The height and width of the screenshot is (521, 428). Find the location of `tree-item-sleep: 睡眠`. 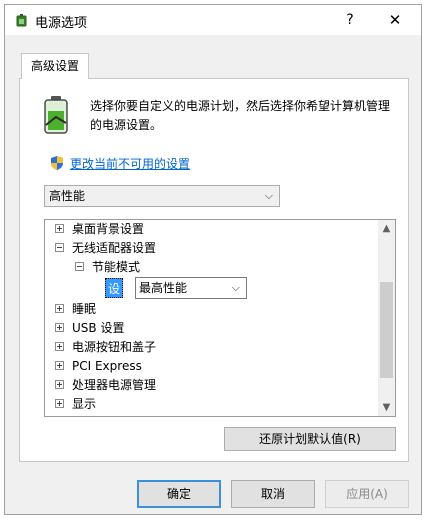

tree-item-sleep: 睡眠 is located at coordinates (75, 309).